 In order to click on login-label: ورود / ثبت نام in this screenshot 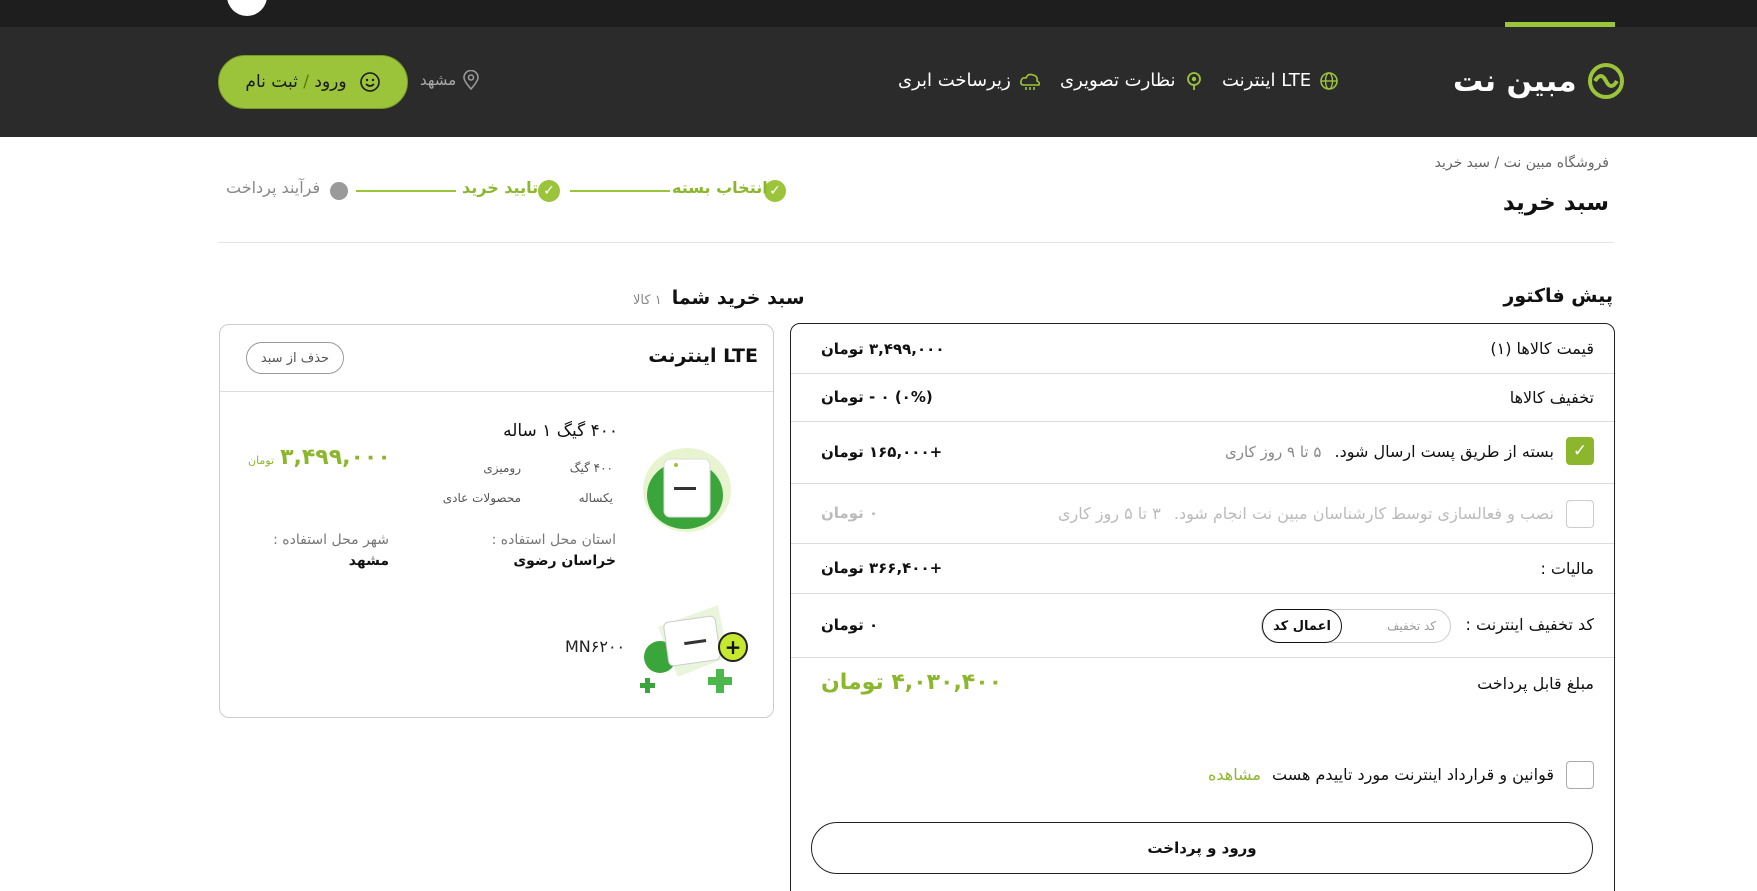, I will do `click(296, 82)`.